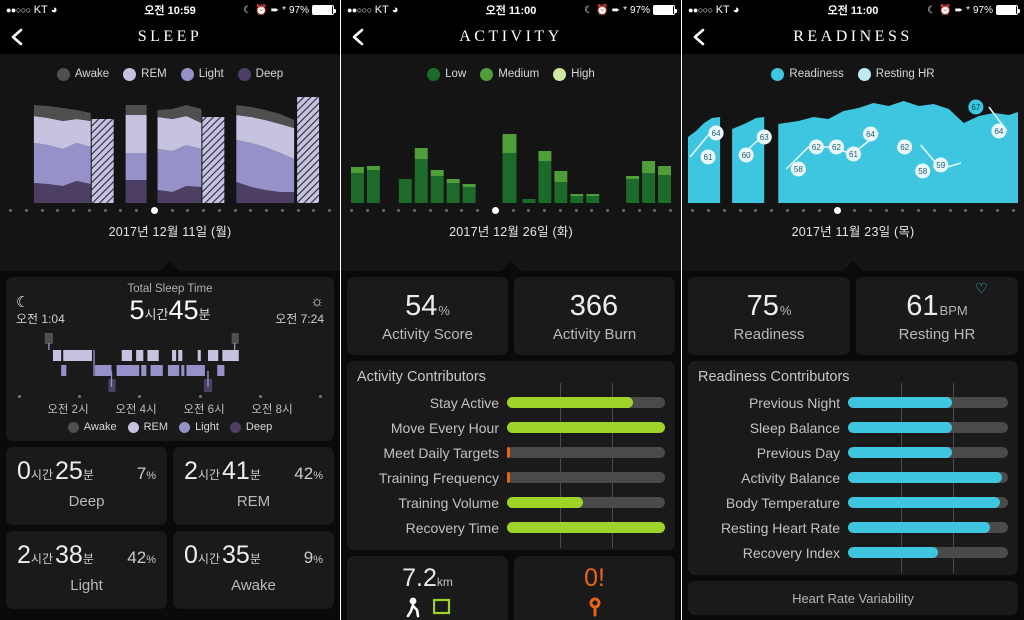  What do you see at coordinates (511, 427) in the screenshot?
I see `contributor-row: Move Every Hour` at bounding box center [511, 427].